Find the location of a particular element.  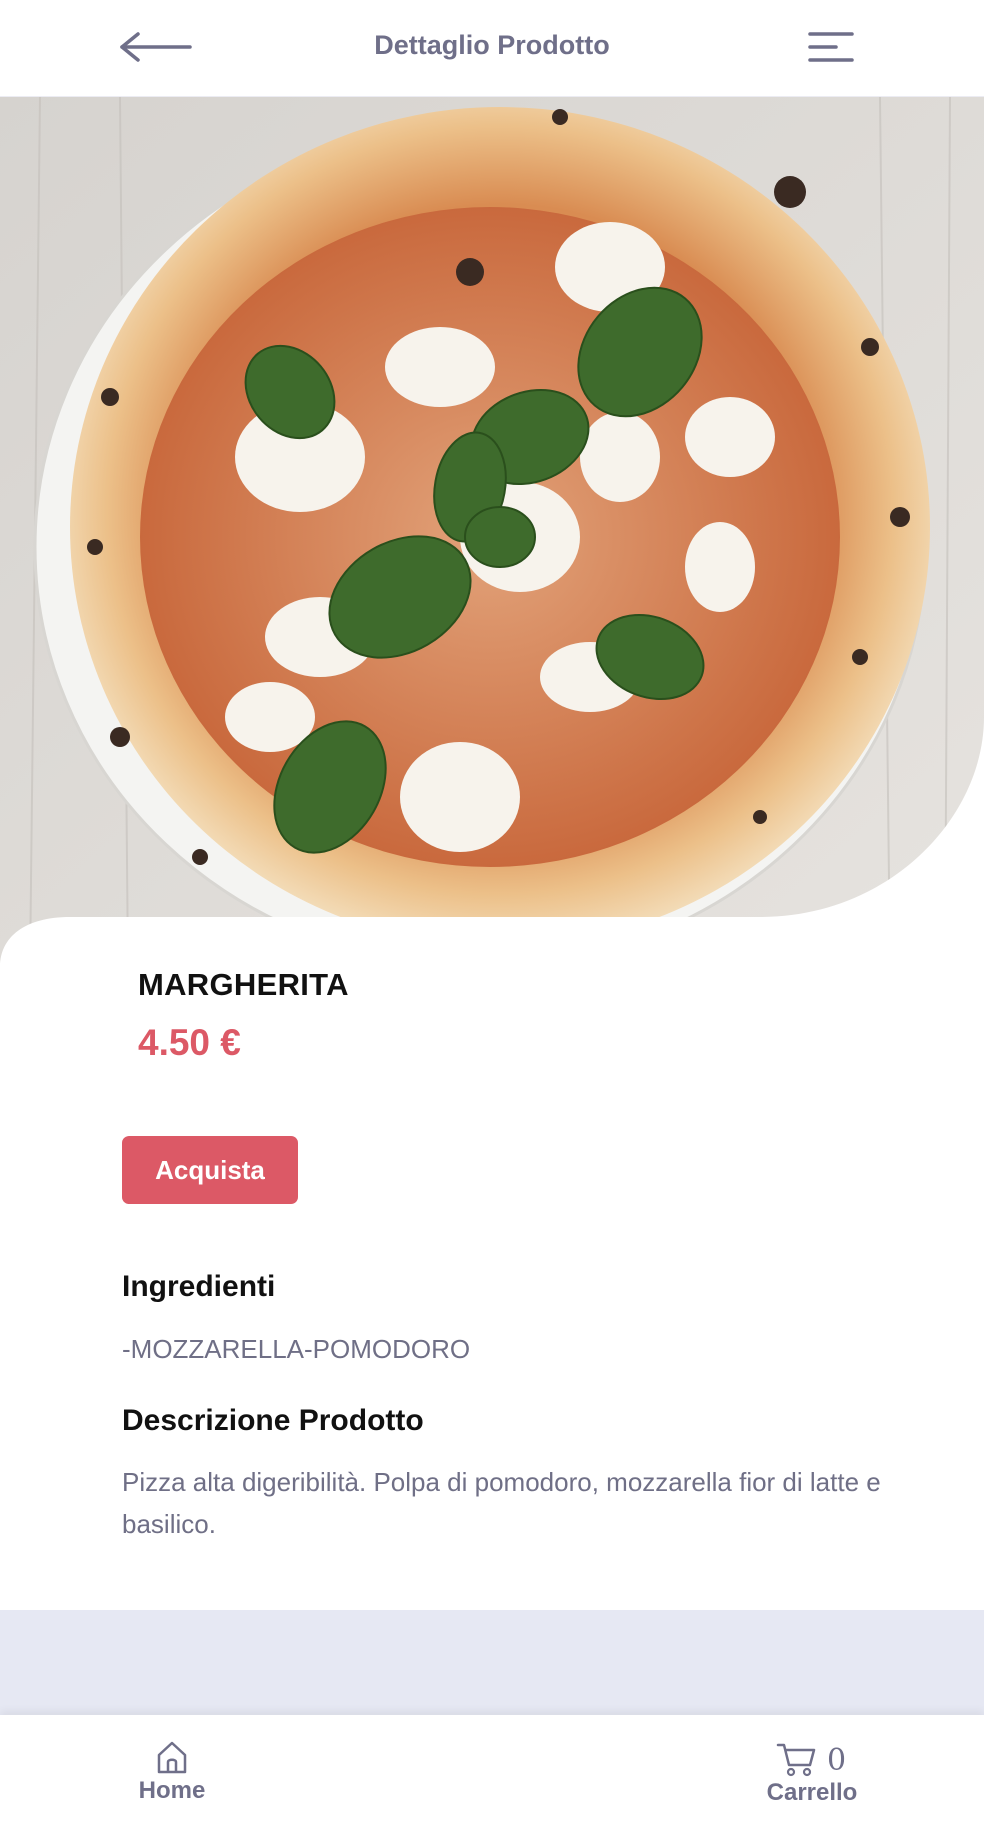

top-bar: Dettaglio Prodotto is located at coordinates (492, 48).